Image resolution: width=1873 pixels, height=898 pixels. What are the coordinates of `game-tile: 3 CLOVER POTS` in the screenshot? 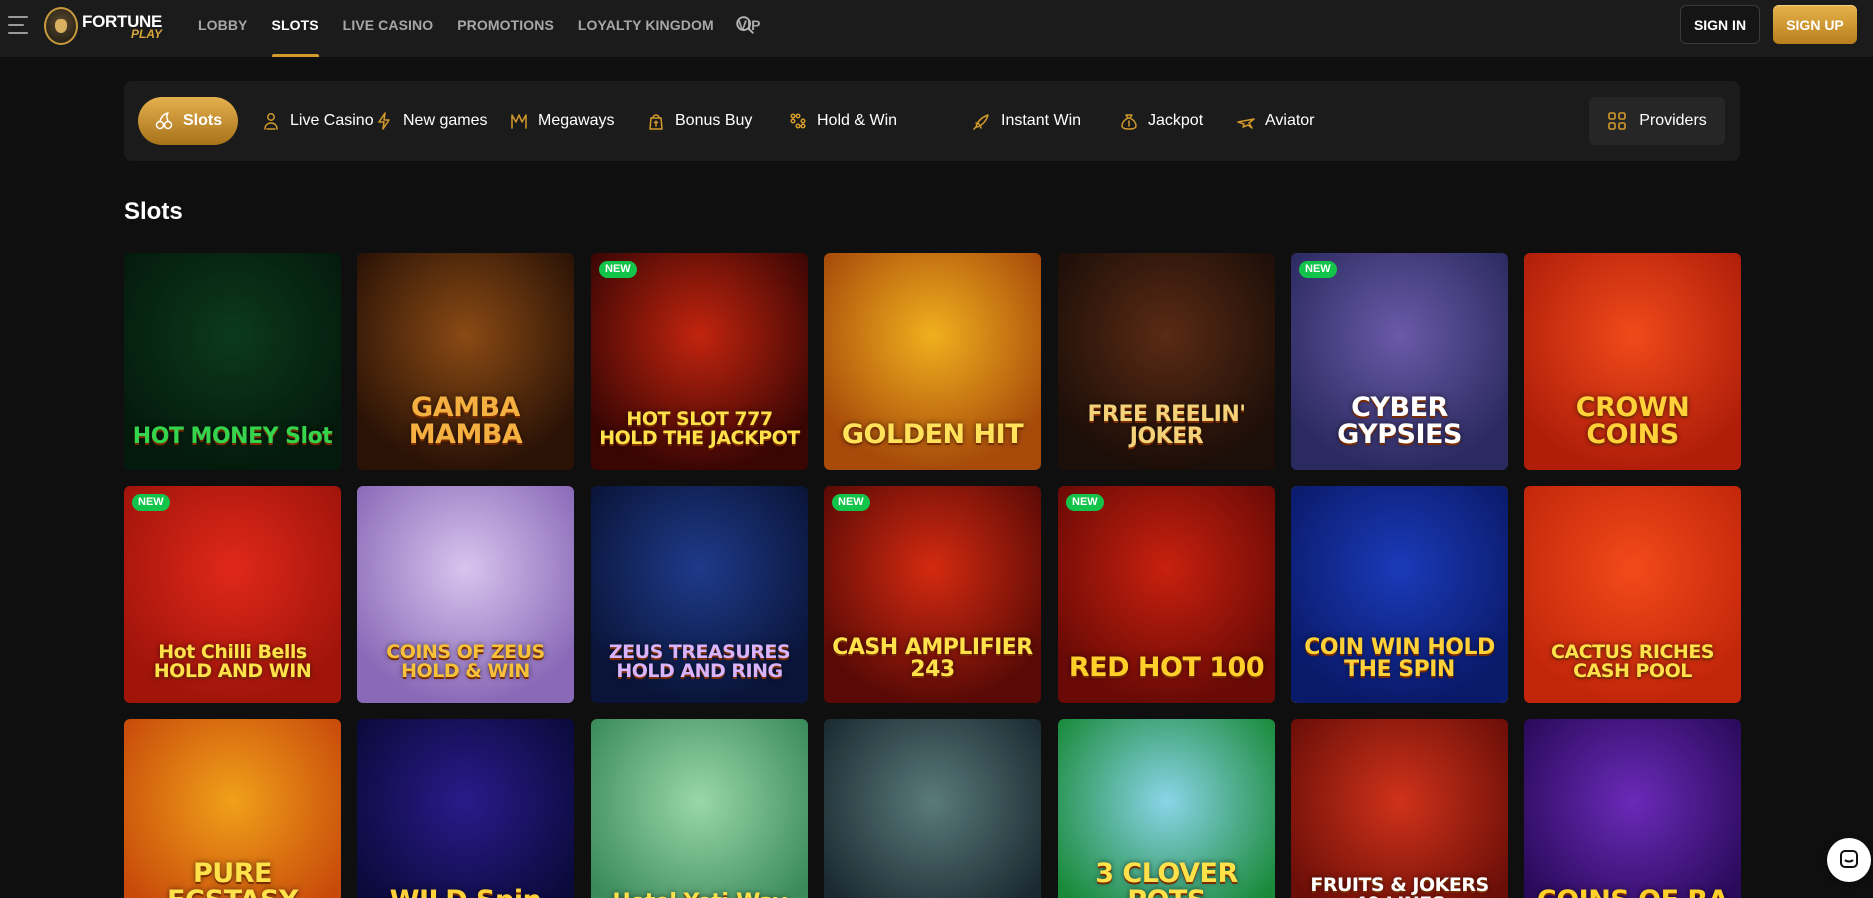 It's located at (1166, 808).